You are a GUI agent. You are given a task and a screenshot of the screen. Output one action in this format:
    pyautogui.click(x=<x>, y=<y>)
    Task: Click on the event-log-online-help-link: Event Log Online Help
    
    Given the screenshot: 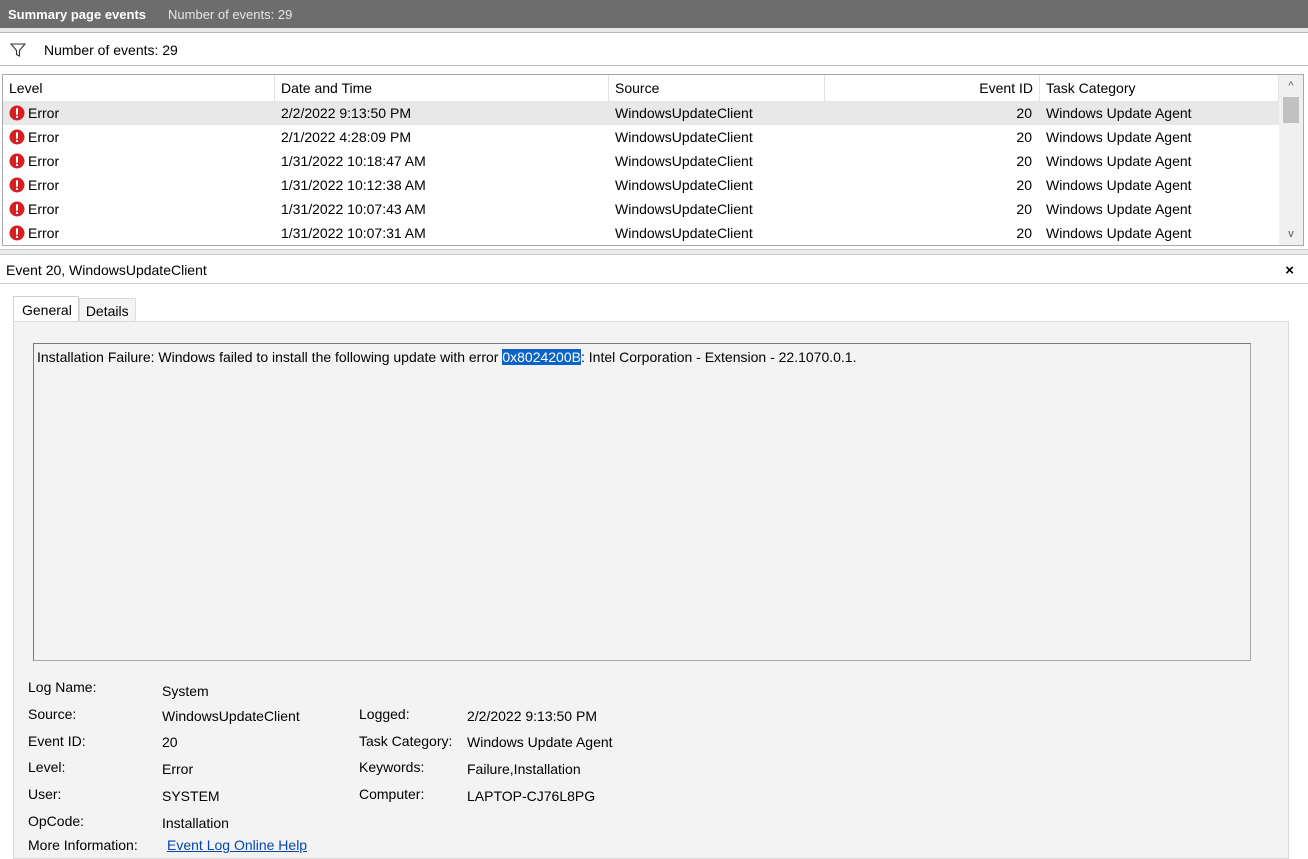 What is the action you would take?
    pyautogui.click(x=237, y=845)
    